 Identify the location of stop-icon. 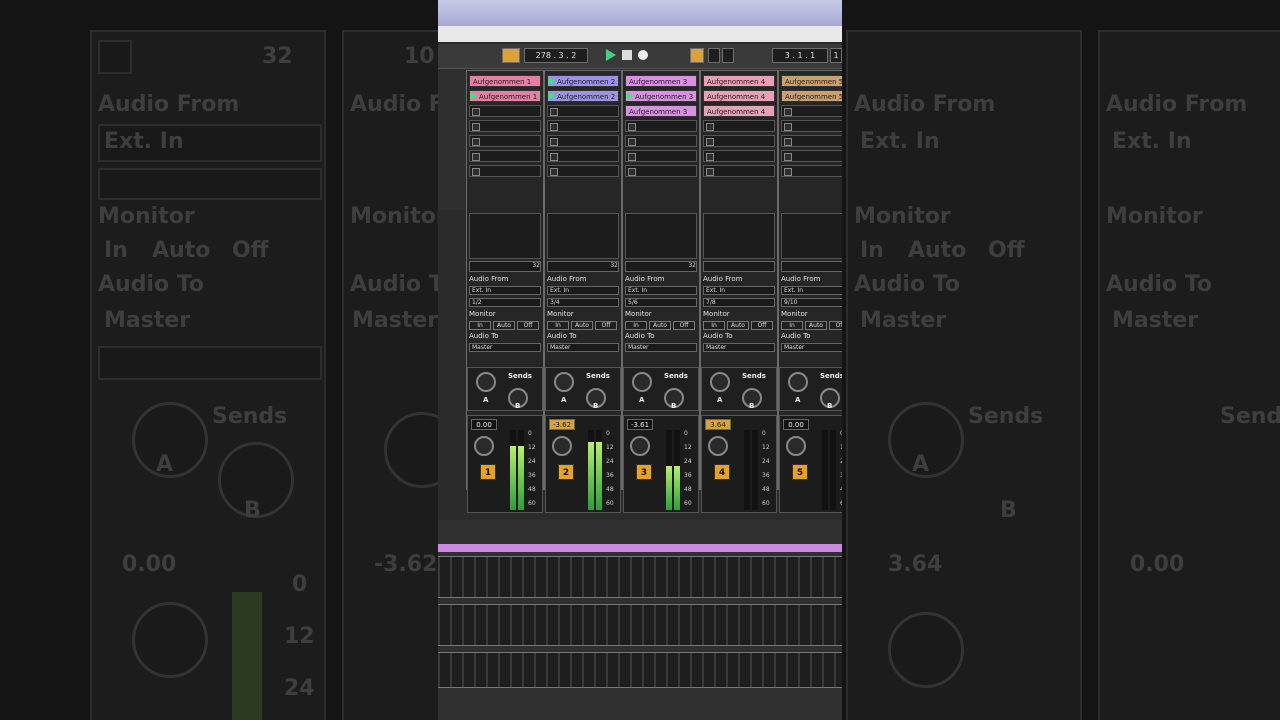
(627, 55).